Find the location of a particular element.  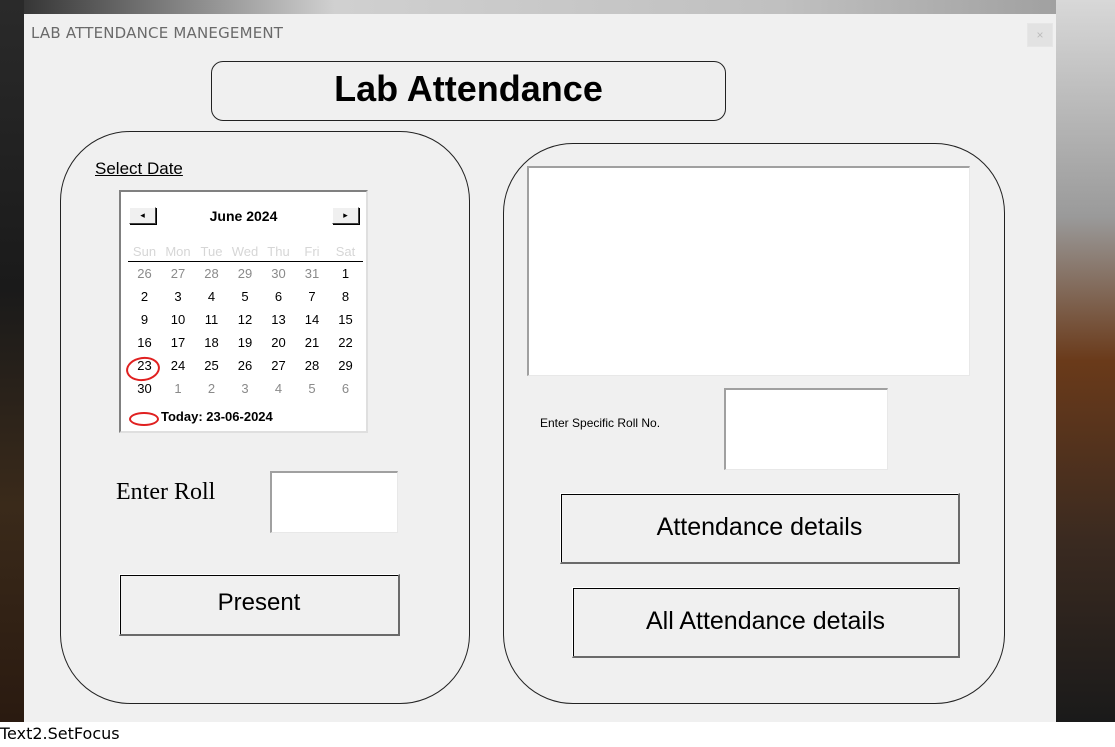

desktop-background-left is located at coordinates (12, 361).